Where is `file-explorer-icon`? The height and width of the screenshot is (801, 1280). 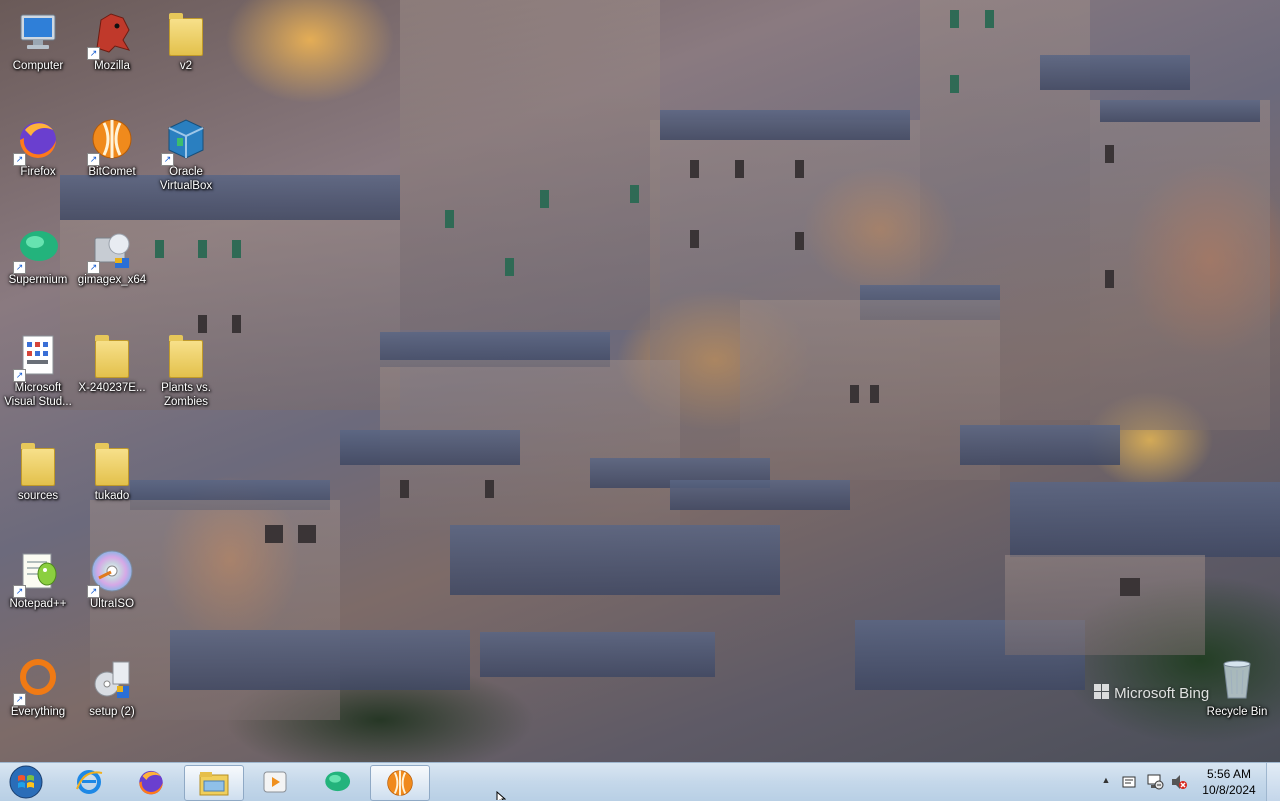
file-explorer-icon is located at coordinates (214, 784).